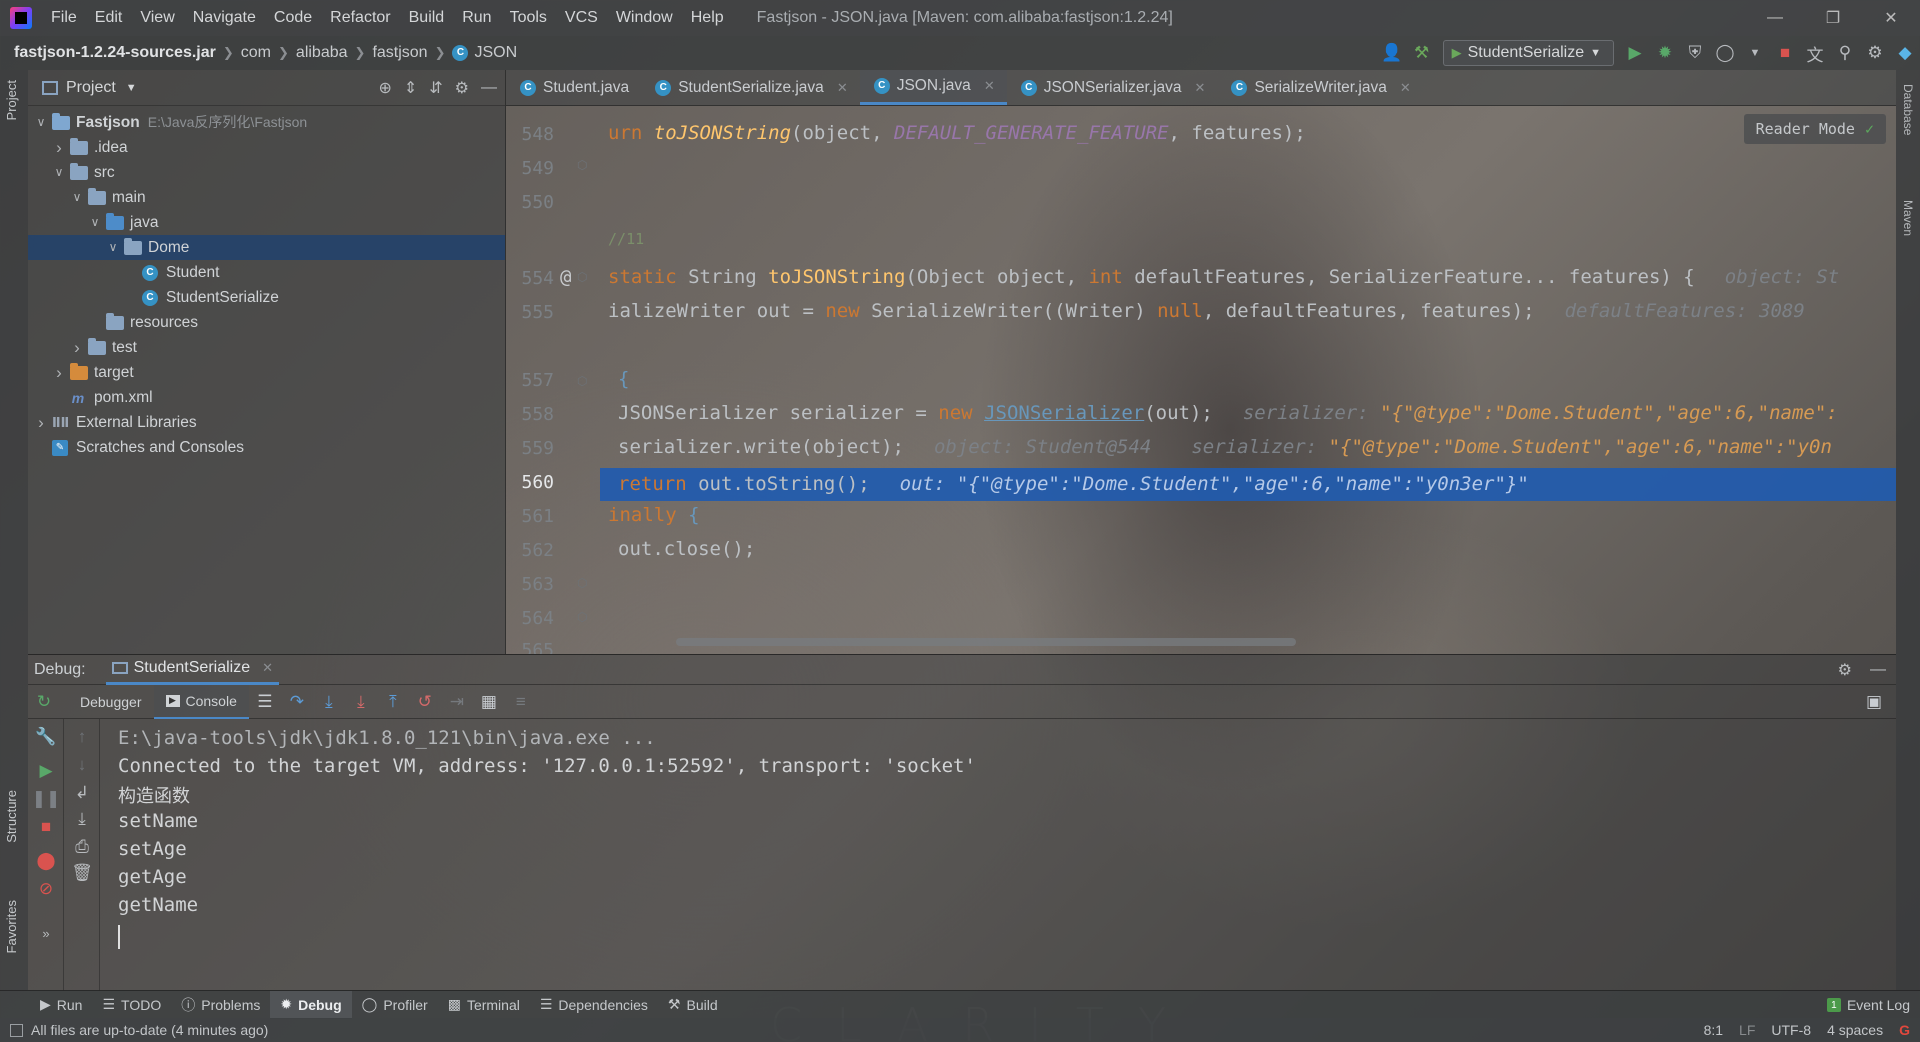 This screenshot has width=1920, height=1042. What do you see at coordinates (582, 617) in the screenshot?
I see `fold-marker-icon: ⬡` at bounding box center [582, 617].